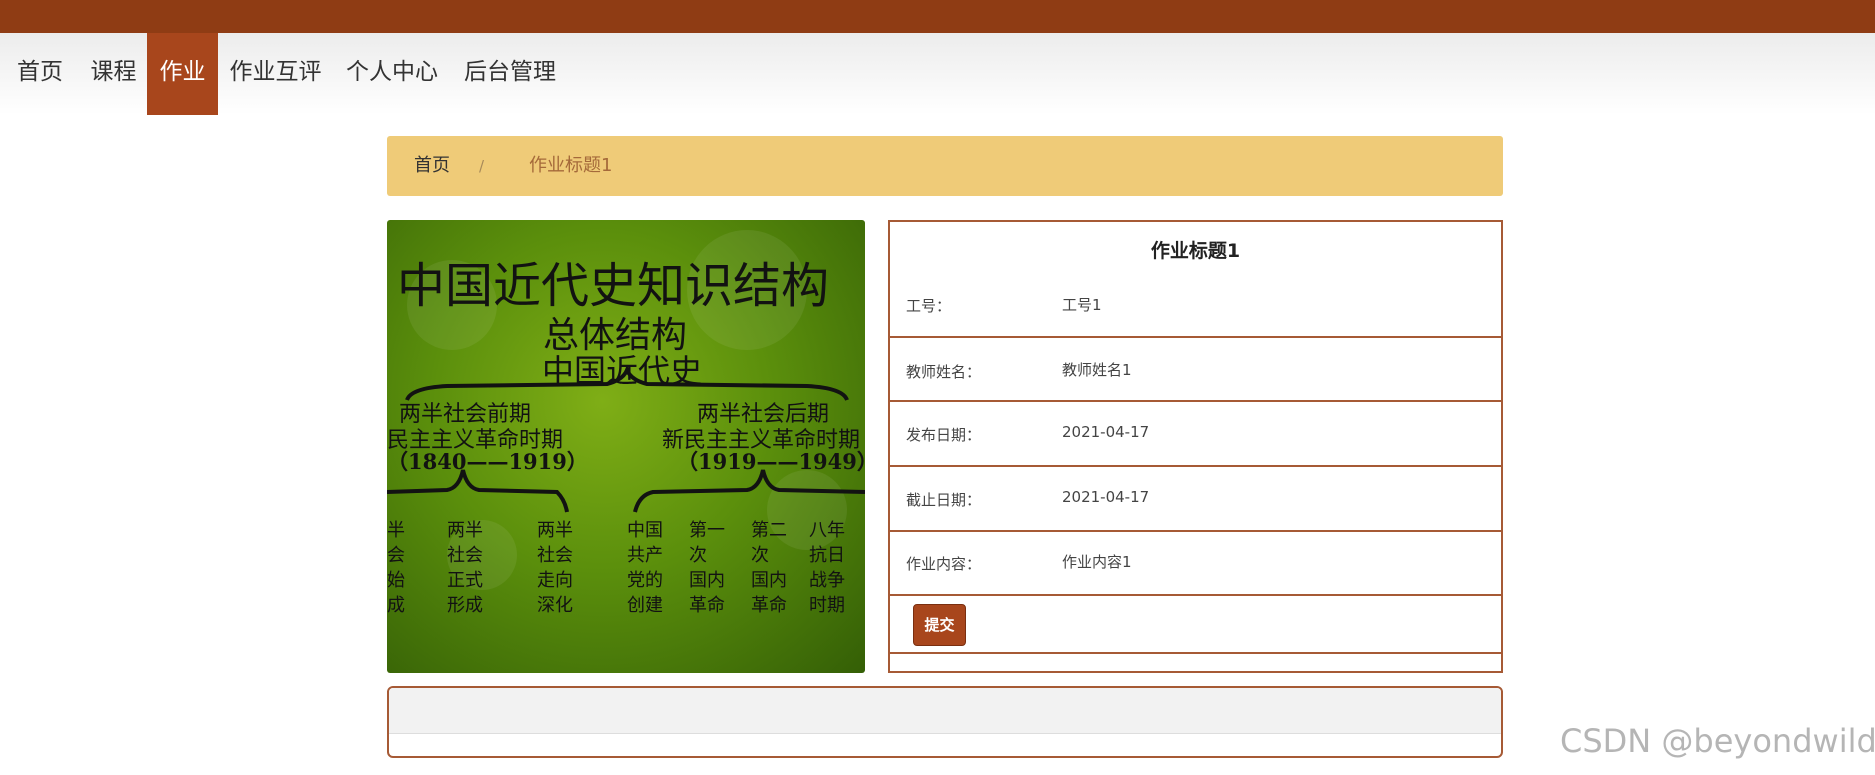 This screenshot has width=1875, height=775. Describe the element at coordinates (1106, 497) in the screenshot. I see `detail-value-due-date: 2021-04-17` at that location.